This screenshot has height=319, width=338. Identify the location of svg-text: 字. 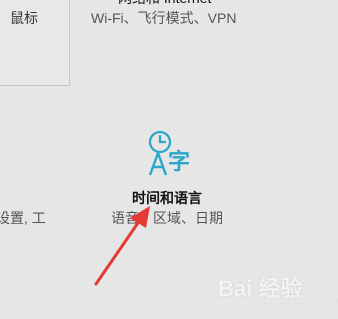
(179, 162).